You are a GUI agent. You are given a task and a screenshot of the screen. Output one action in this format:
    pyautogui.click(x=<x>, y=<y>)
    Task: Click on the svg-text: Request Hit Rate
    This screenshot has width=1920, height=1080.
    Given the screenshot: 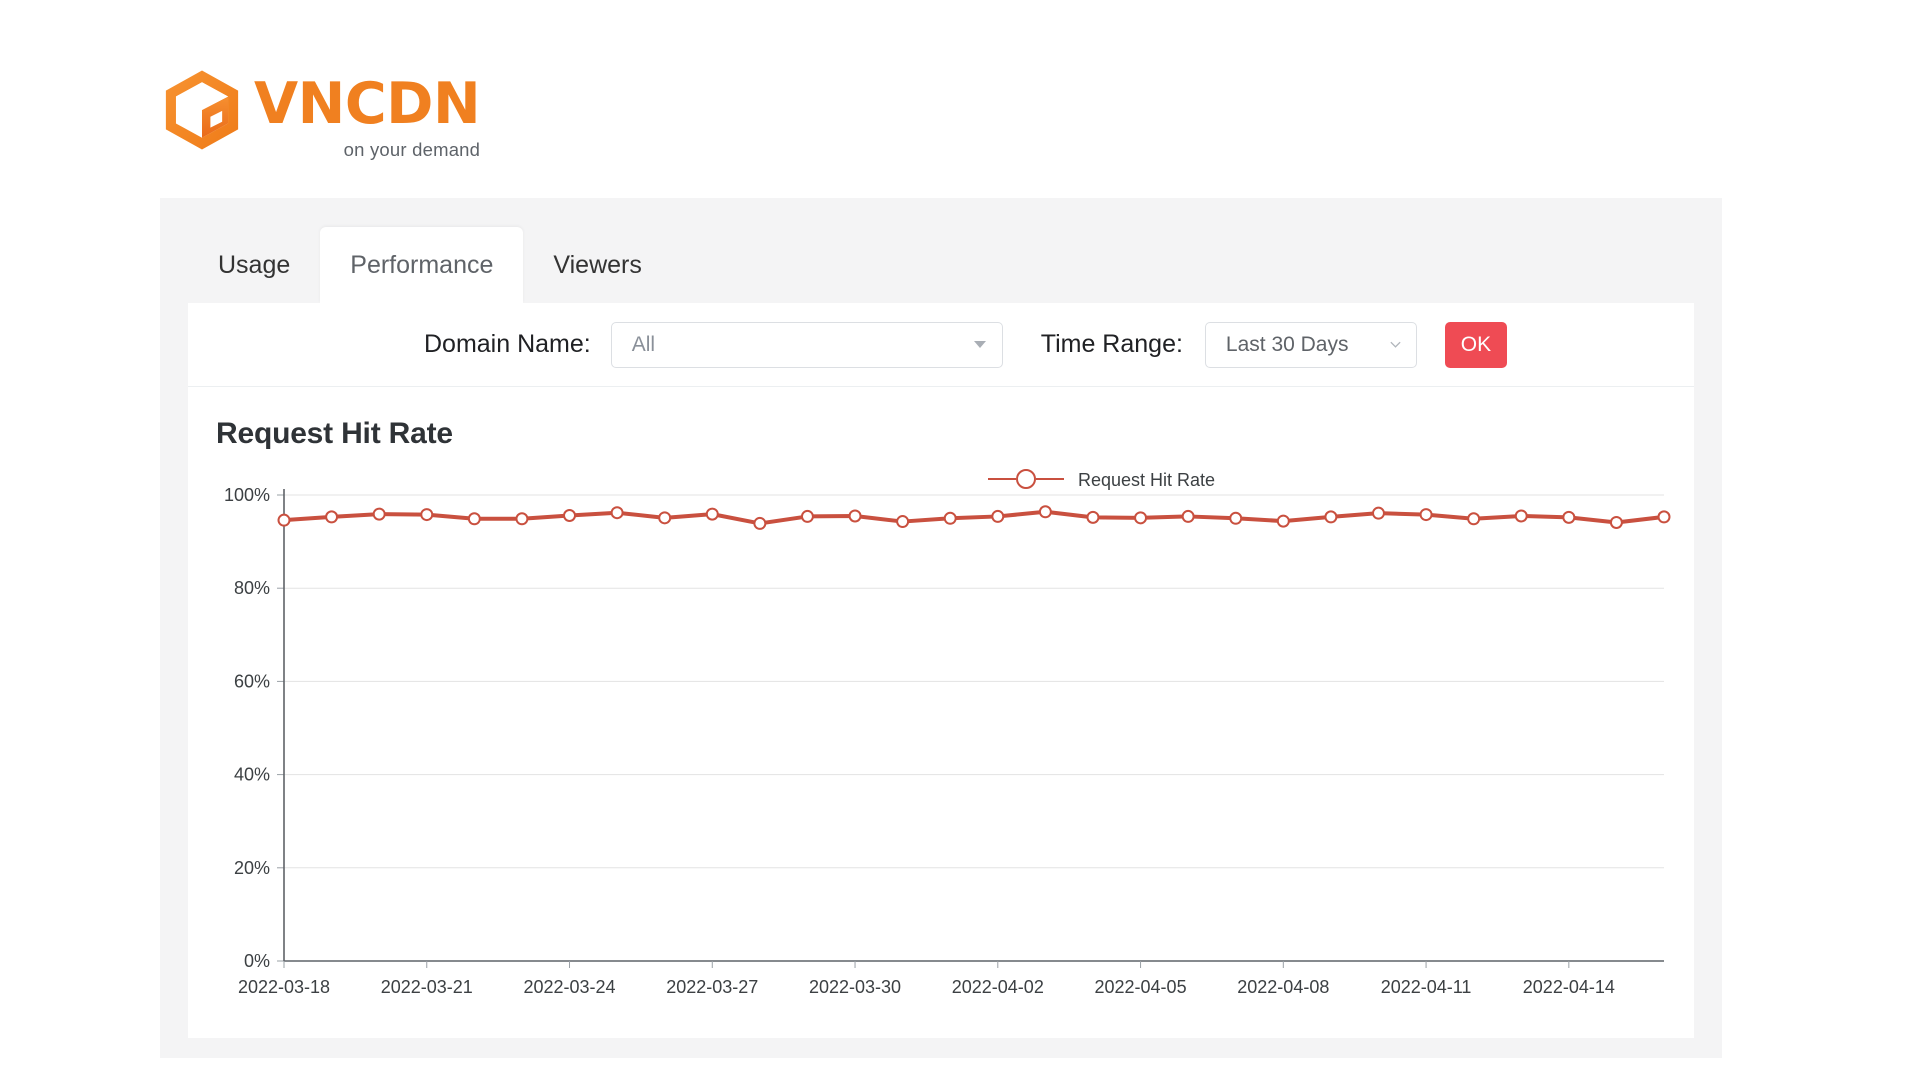 What is the action you would take?
    pyautogui.click(x=1146, y=480)
    